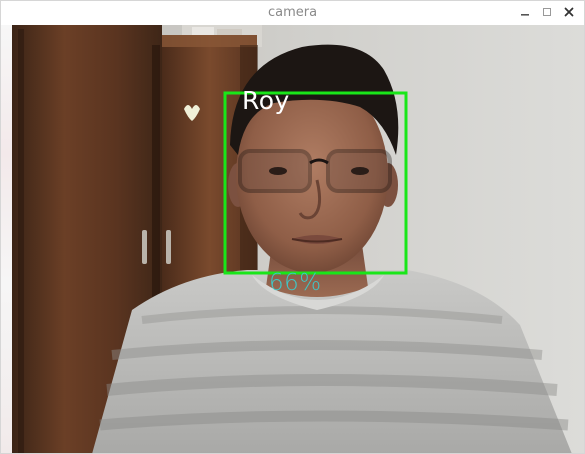 Image resolution: width=585 pixels, height=454 pixels. What do you see at coordinates (6, 239) in the screenshot?
I see `window-side-border` at bounding box center [6, 239].